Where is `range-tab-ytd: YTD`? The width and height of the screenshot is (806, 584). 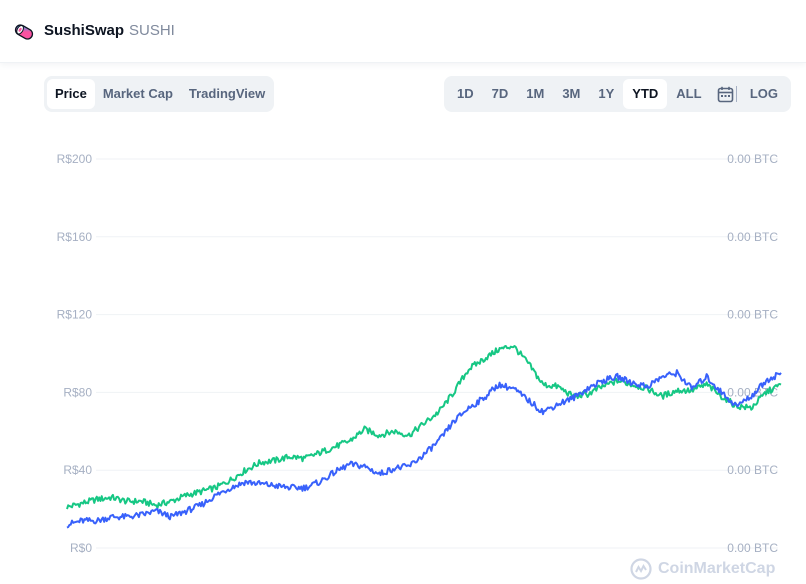
range-tab-ytd: YTD is located at coordinates (645, 94).